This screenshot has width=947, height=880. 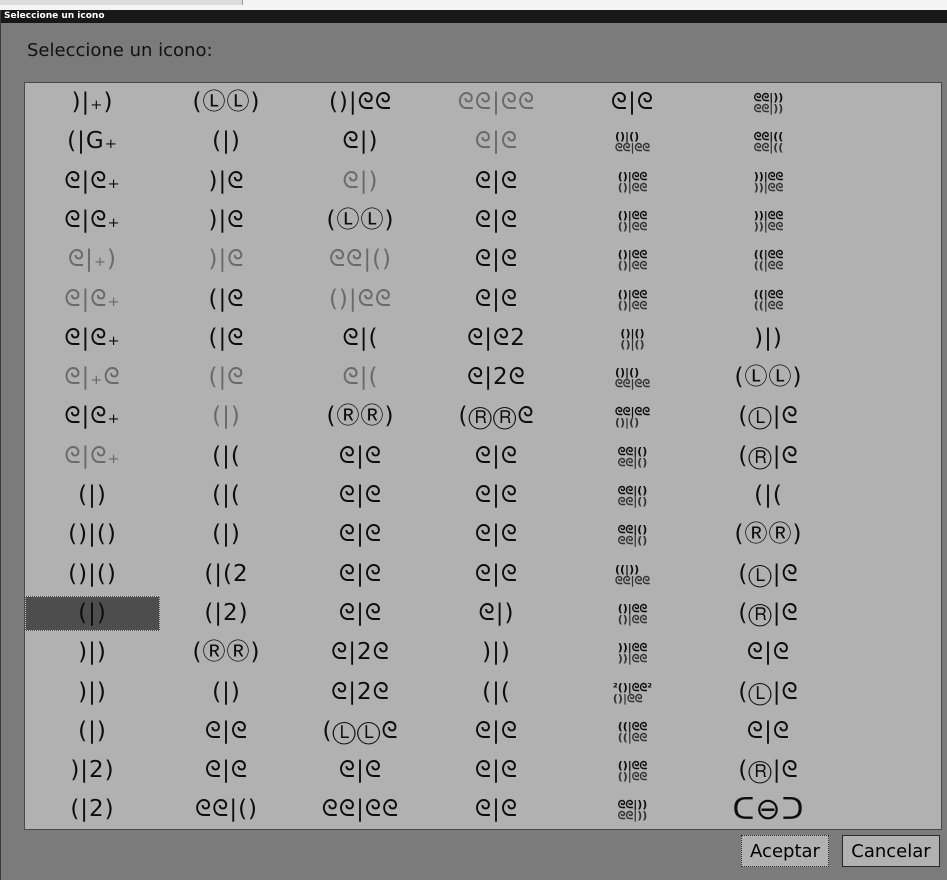 What do you see at coordinates (360, 181) in the screenshot?
I see `icon-option-r3-c3: ᘓ|)` at bounding box center [360, 181].